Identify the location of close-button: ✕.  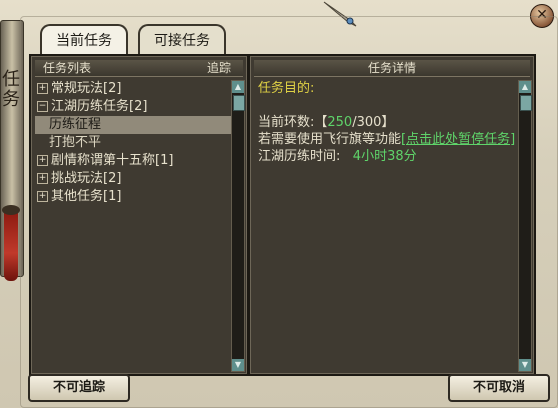
(542, 16).